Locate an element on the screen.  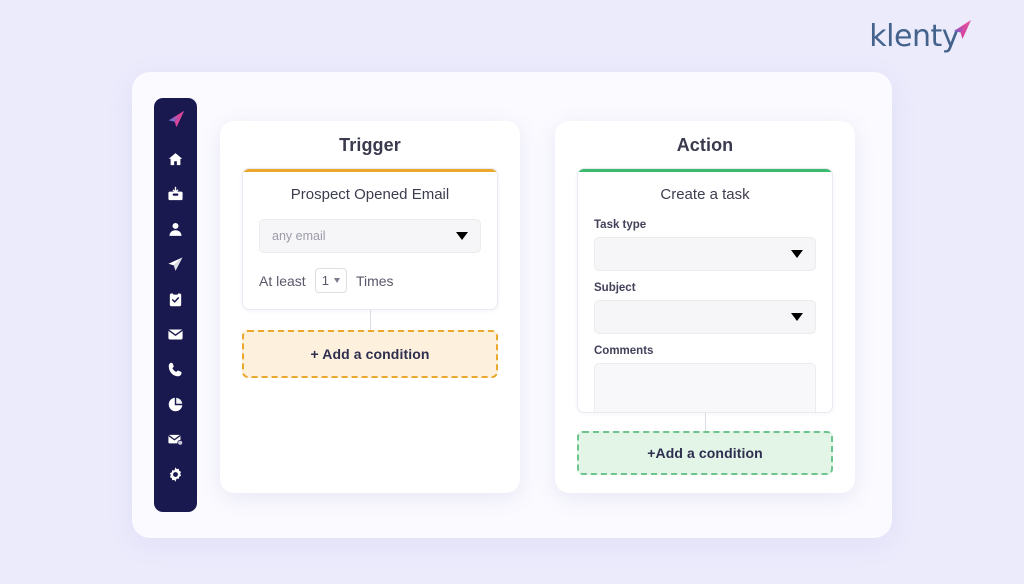
sidebar is located at coordinates (175, 305).